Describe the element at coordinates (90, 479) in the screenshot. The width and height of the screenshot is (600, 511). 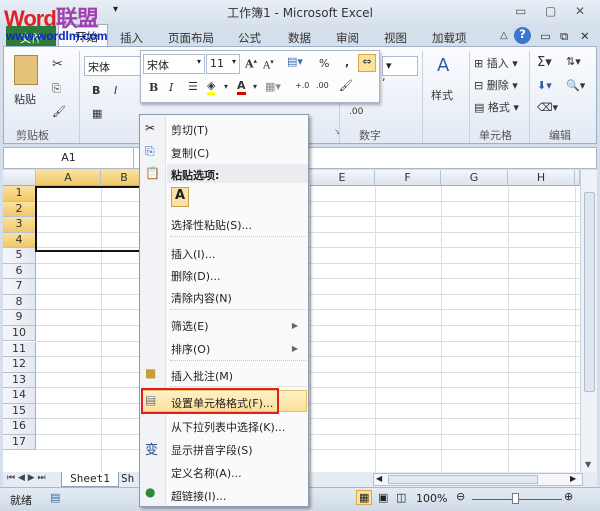
I see `sheet-tab-sheet1: Sheet1` at that location.